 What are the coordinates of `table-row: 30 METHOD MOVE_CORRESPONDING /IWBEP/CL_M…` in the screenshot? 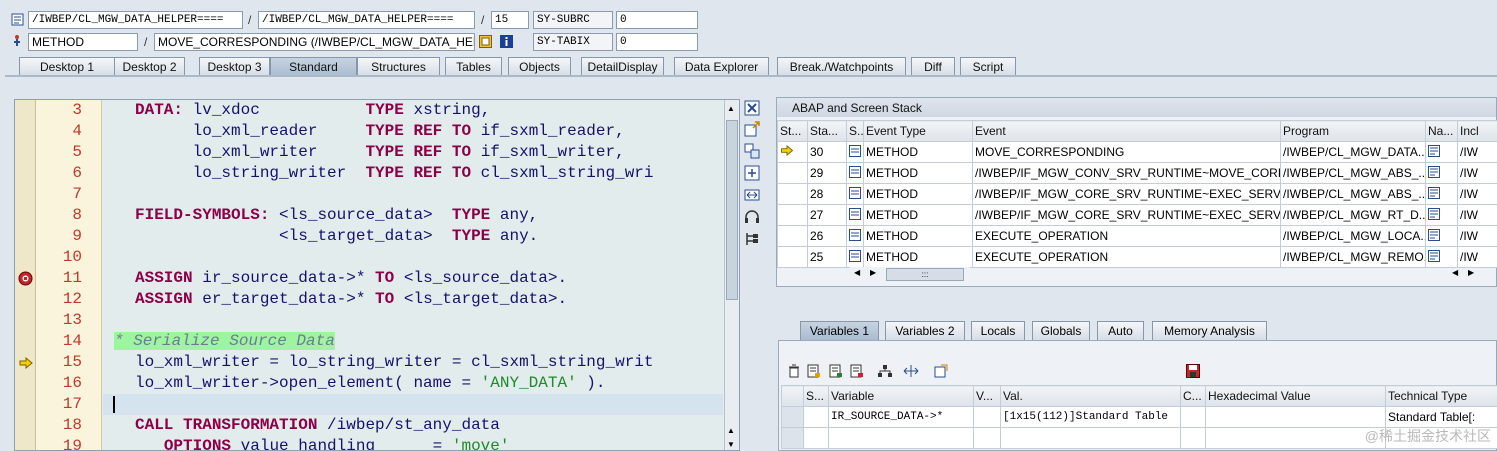 It's located at (1137, 152).